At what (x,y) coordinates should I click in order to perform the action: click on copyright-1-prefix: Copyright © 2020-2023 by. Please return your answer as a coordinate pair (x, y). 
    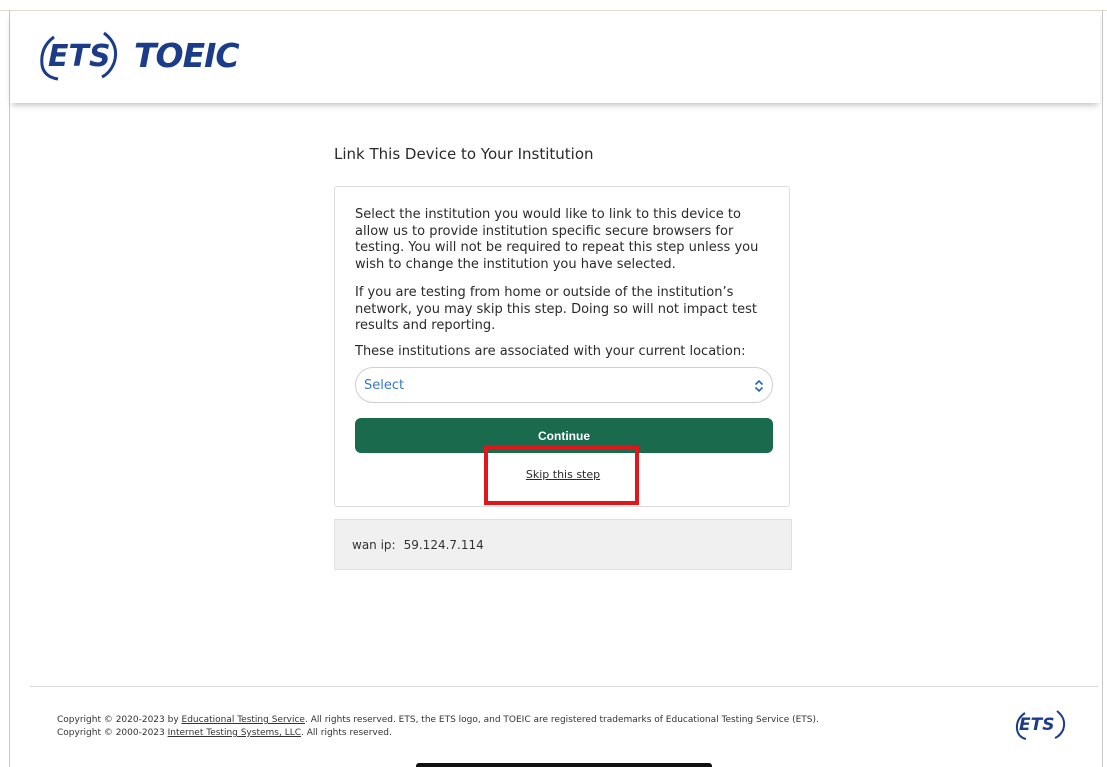
    Looking at the image, I should click on (119, 720).